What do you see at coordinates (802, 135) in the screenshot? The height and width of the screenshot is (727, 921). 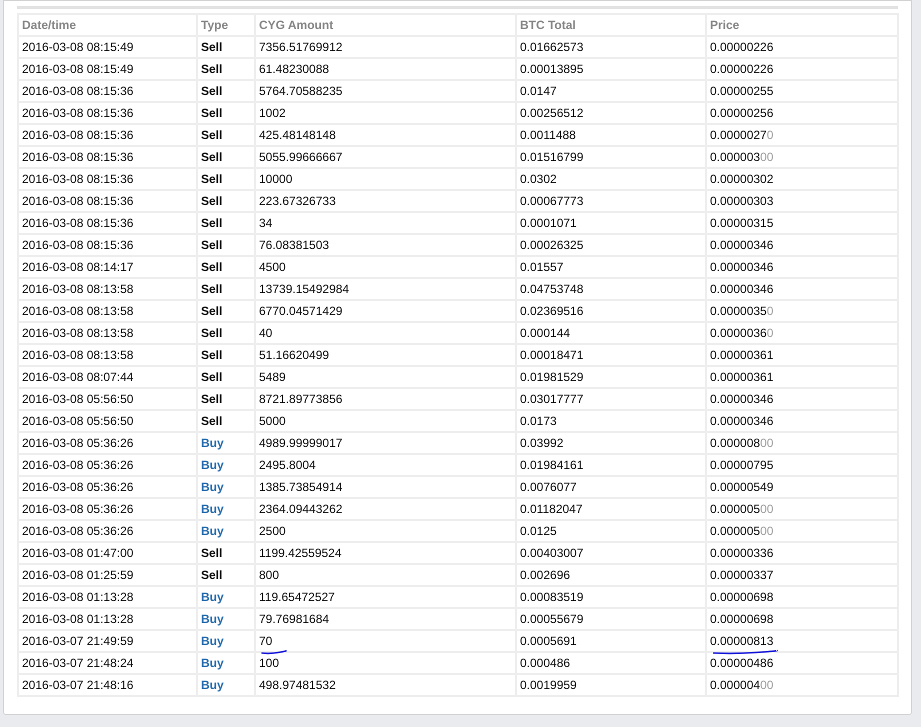 I see `table-cell: 0.00000270` at bounding box center [802, 135].